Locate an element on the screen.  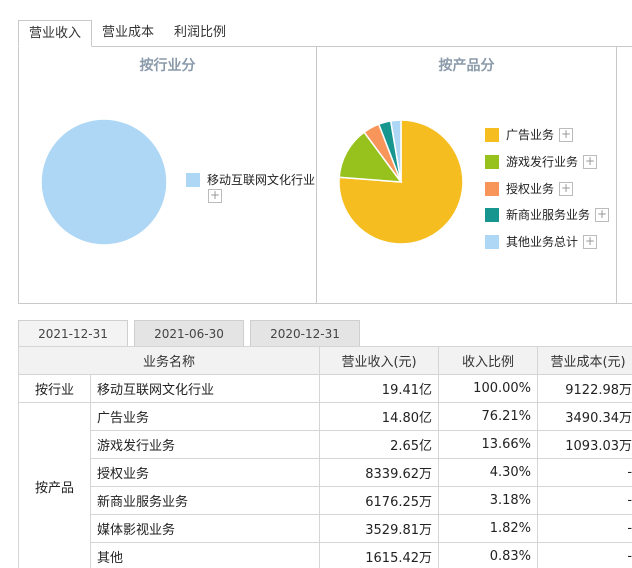
legend-label: 新商业服务业务 is located at coordinates (548, 215).